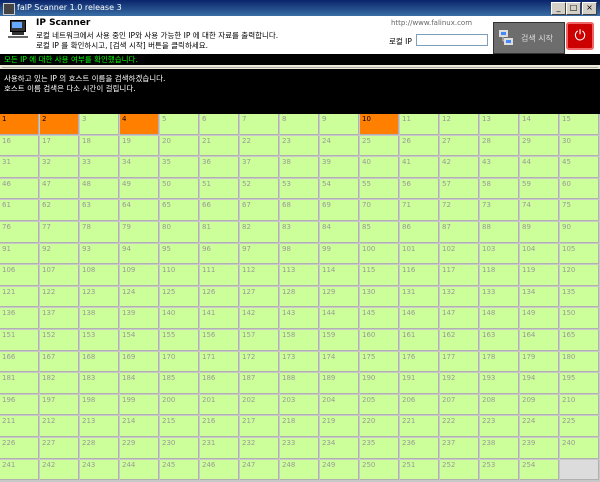 This screenshot has width=600, height=482. Describe the element at coordinates (139, 124) in the screenshot. I see `ip-cell: 4` at that location.